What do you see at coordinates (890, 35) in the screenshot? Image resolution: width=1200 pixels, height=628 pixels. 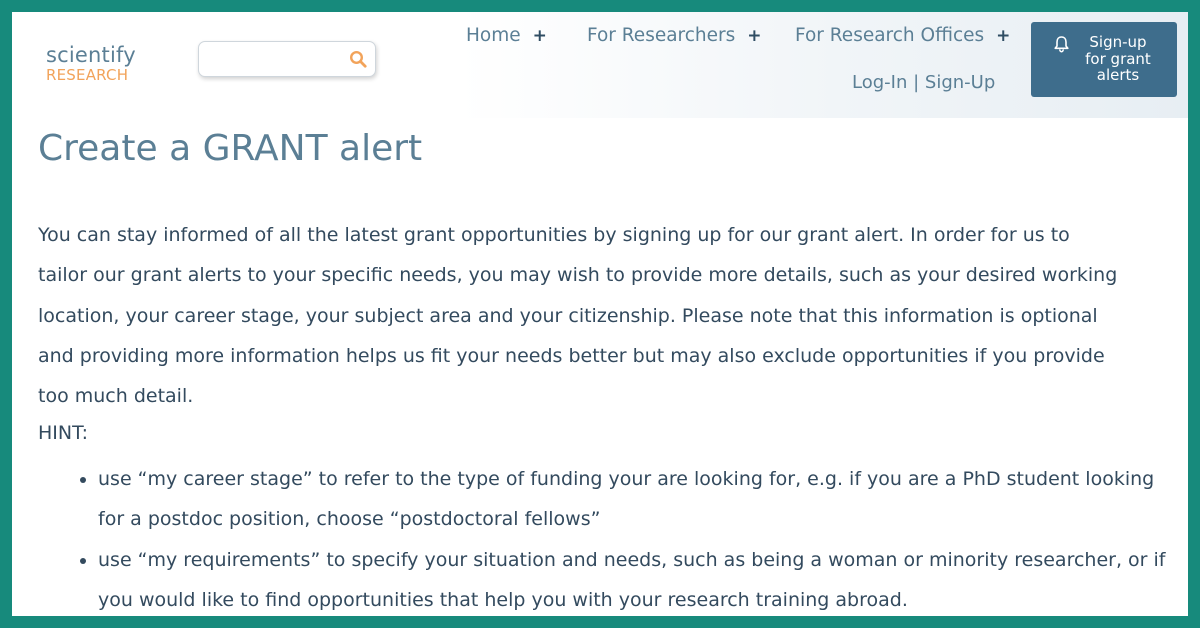 I see `nav-for-research-offices-label: For Research Offices` at bounding box center [890, 35].